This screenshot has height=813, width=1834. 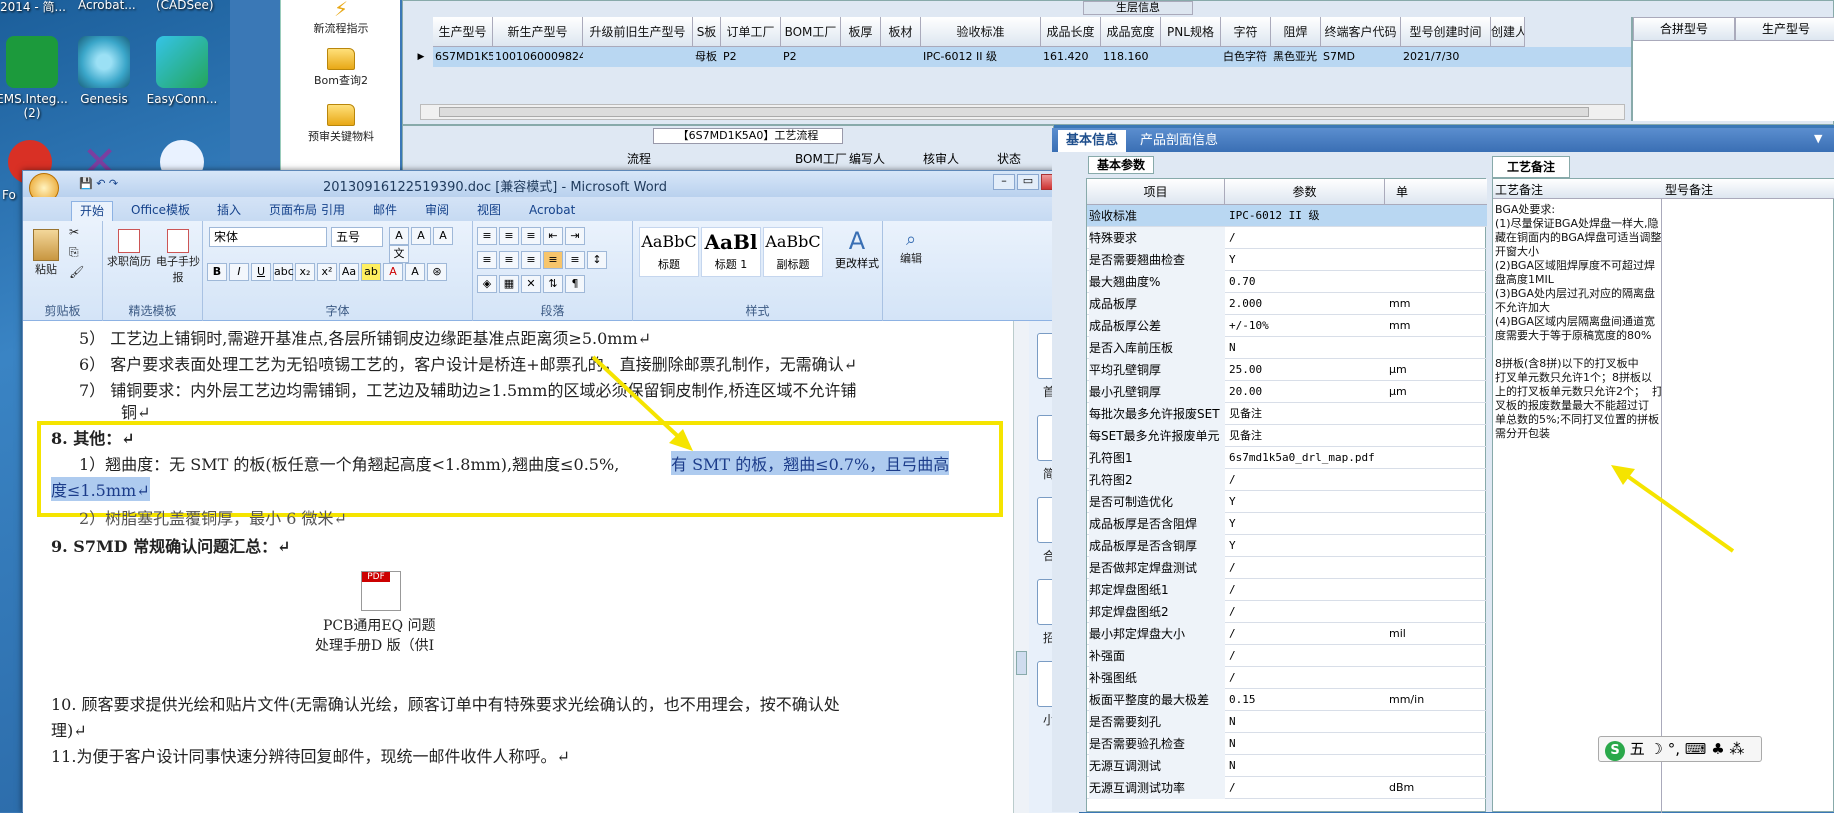 I want to click on param-row: 孔符图1 6s7md1k5a0_drl_map.pdf, so click(x=1287, y=458).